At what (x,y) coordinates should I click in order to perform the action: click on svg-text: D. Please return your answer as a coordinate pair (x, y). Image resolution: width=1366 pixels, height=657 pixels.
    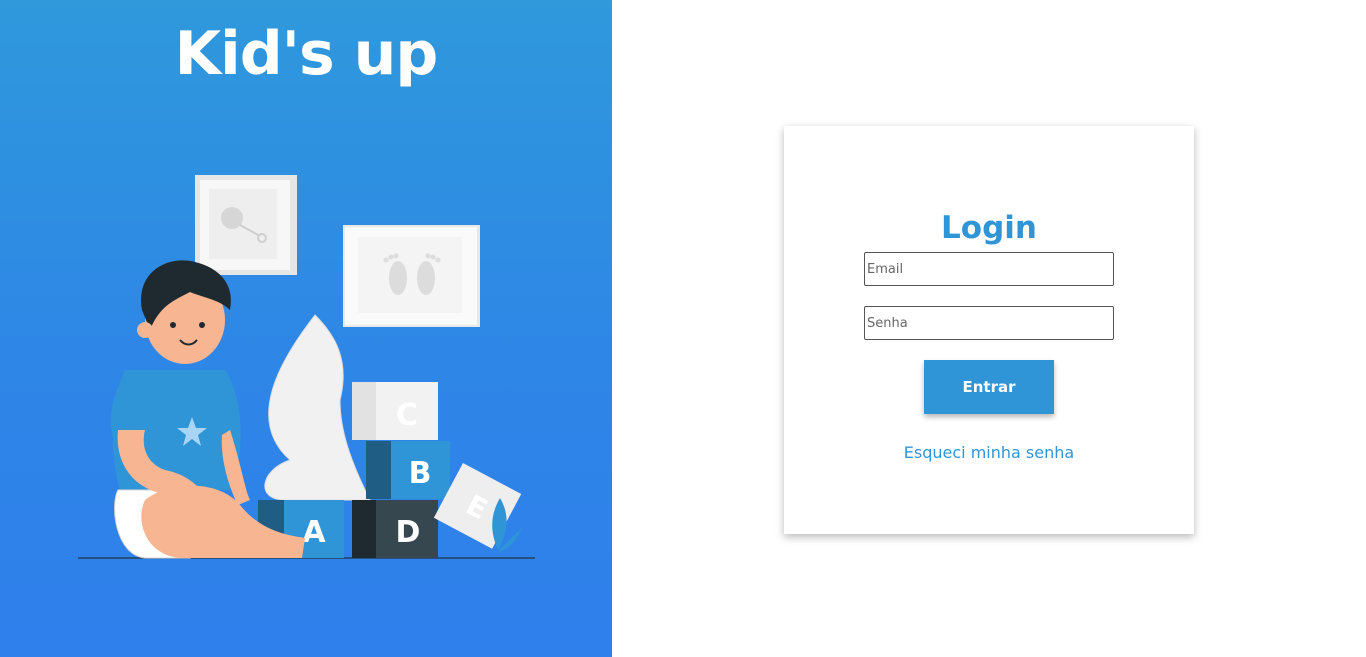
    Looking at the image, I should click on (408, 532).